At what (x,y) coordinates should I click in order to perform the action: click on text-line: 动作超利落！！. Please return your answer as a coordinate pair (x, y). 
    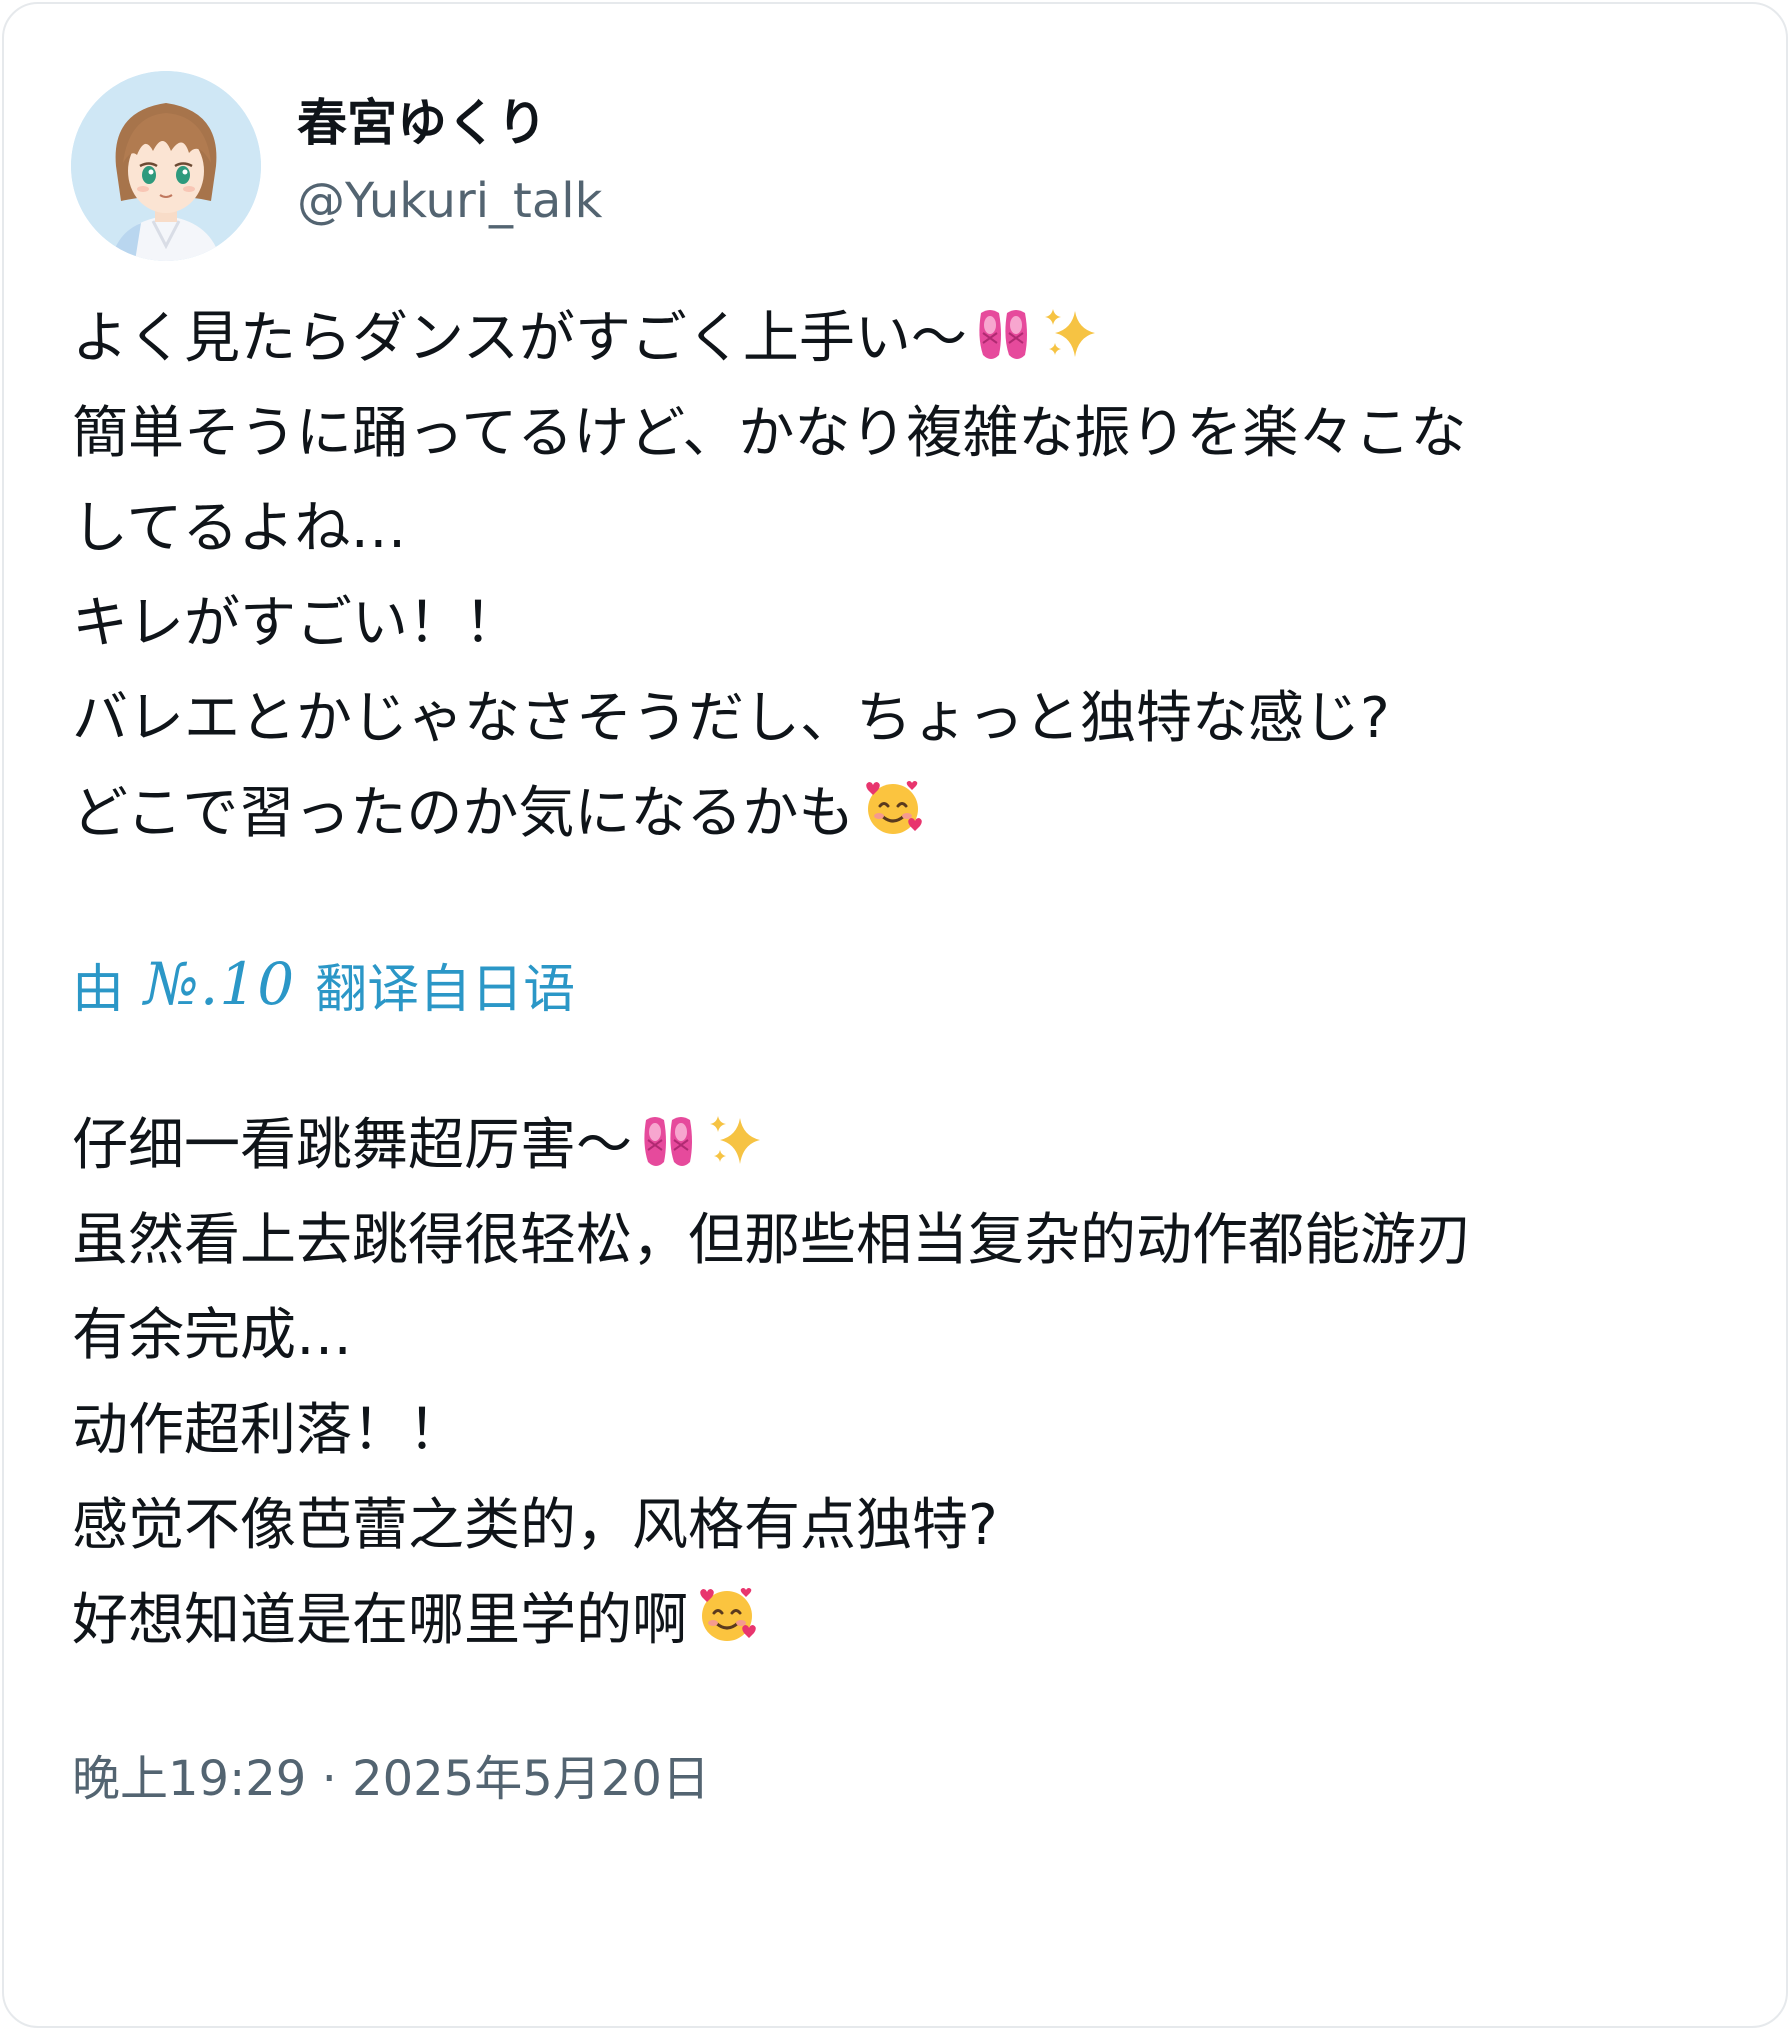
    Looking at the image, I should click on (902, 1430).